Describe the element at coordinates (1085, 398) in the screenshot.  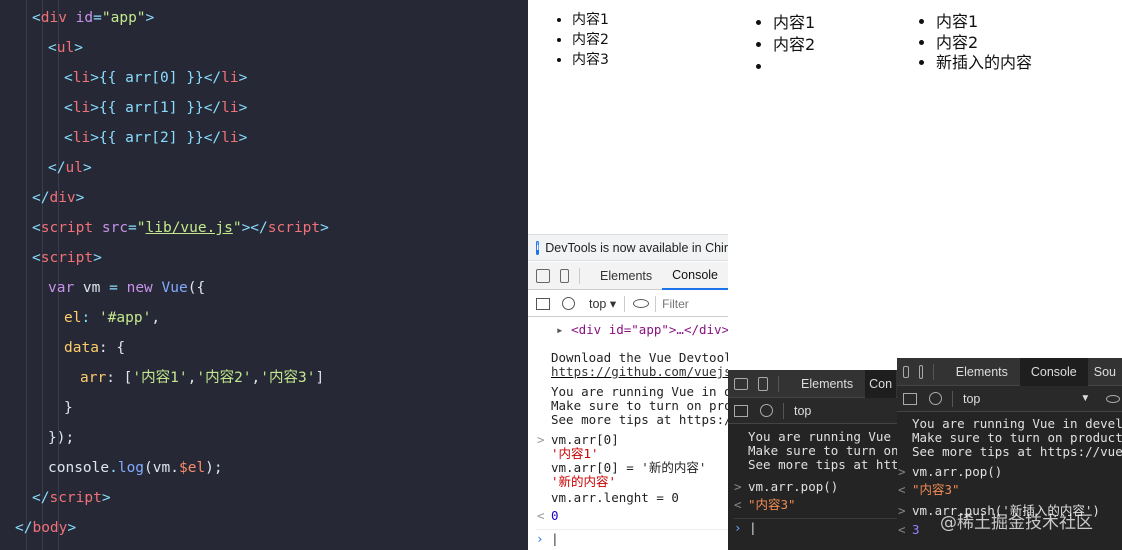
I see `context-dropdown-icon: ▼` at that location.